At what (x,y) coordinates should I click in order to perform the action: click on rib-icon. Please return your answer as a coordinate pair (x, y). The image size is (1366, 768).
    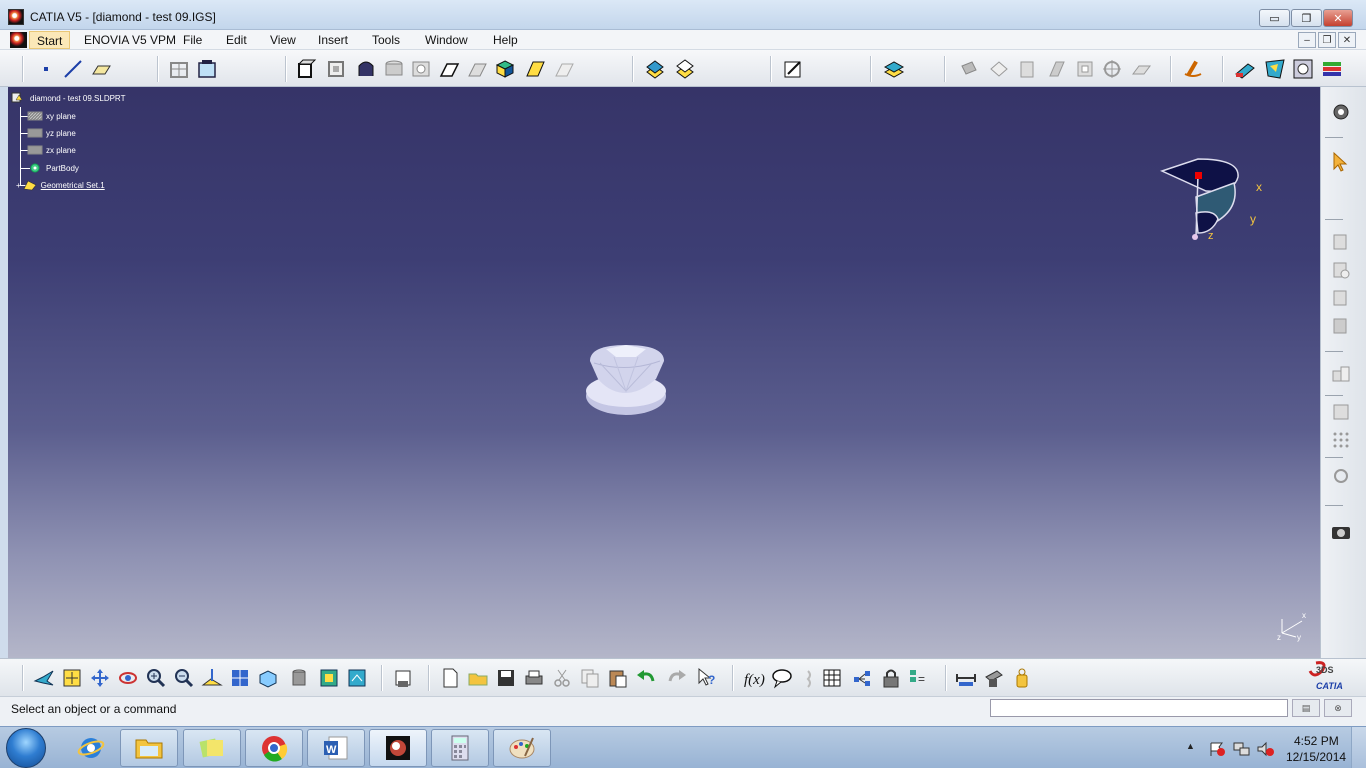
    Looking at the image, I should click on (449, 69).